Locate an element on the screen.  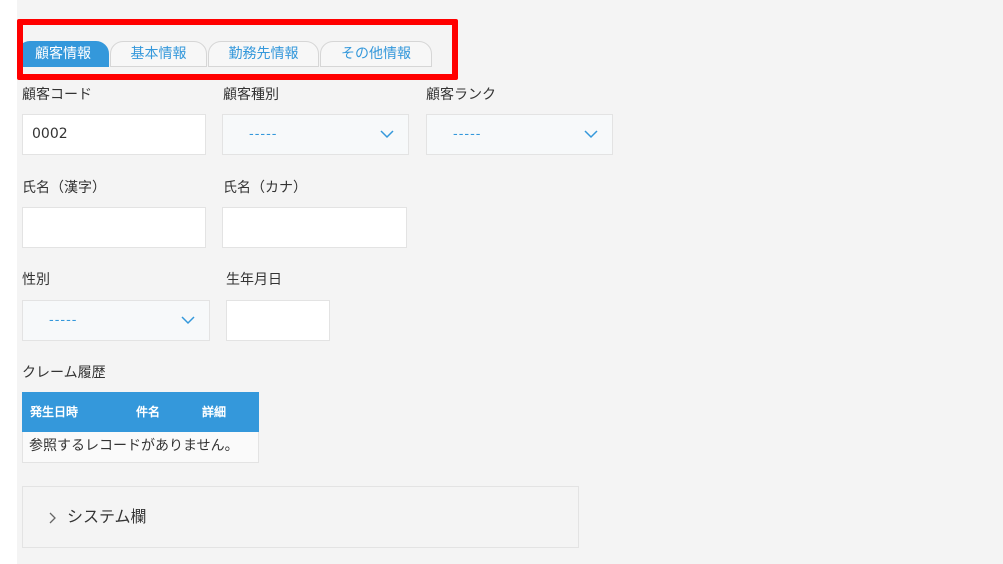
name-kanji-label: 氏名（漢字） is located at coordinates (64, 188).